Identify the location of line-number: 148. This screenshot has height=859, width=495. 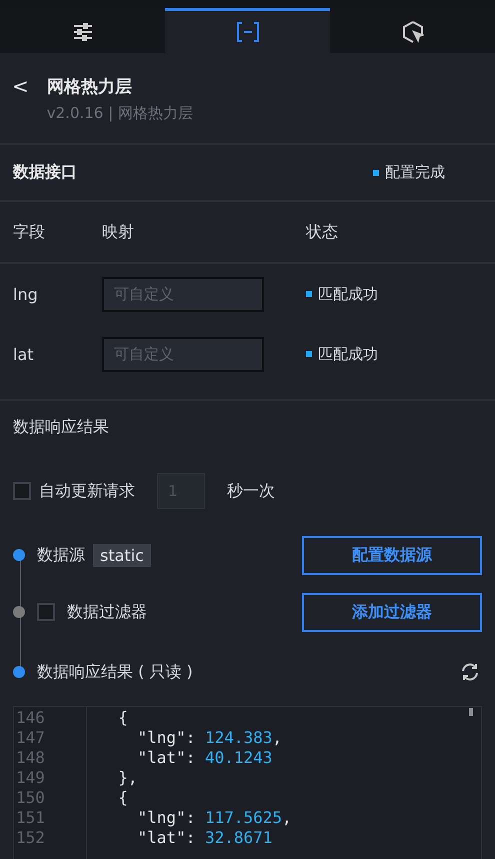
(30, 758).